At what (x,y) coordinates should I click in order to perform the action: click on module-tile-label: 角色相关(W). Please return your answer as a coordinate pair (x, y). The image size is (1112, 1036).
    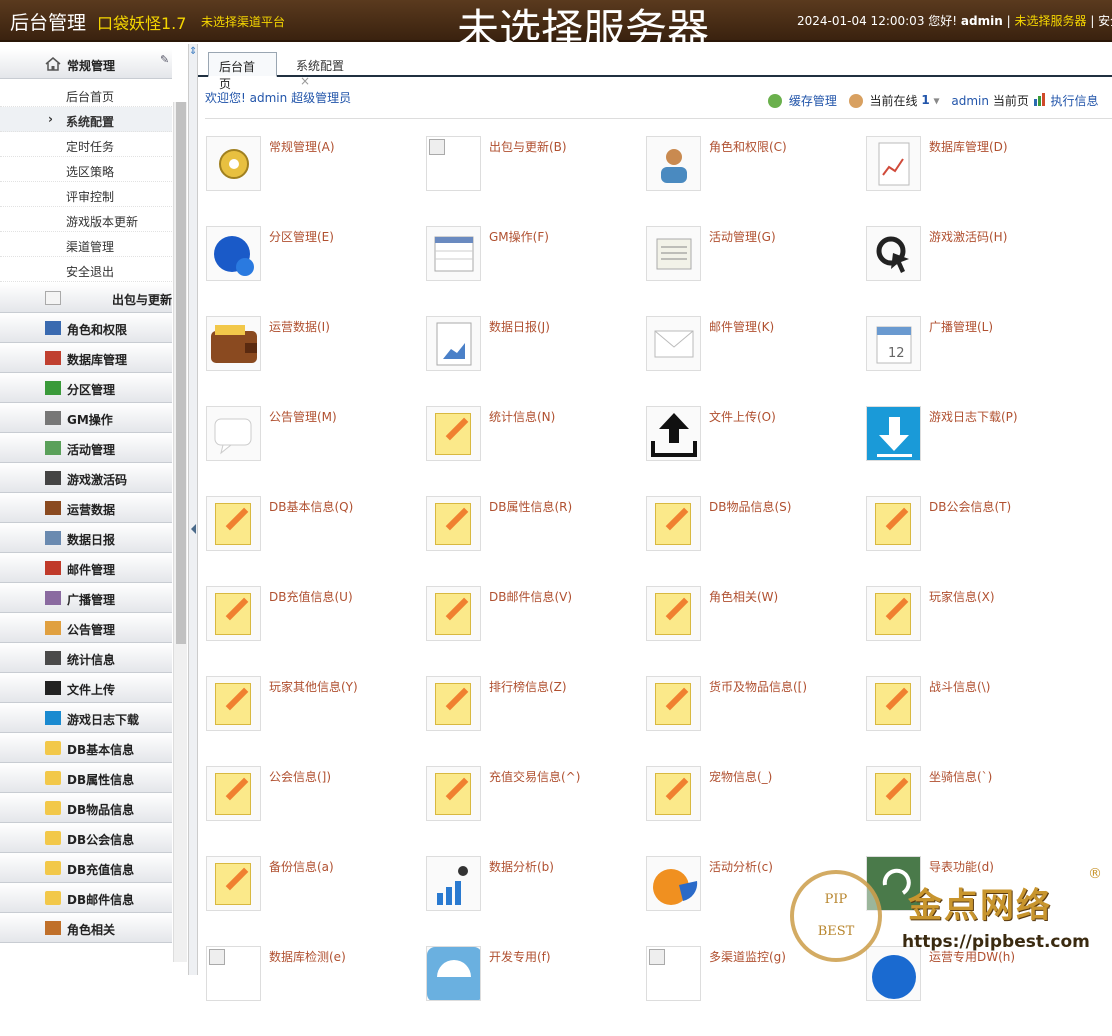
    Looking at the image, I should click on (743, 596).